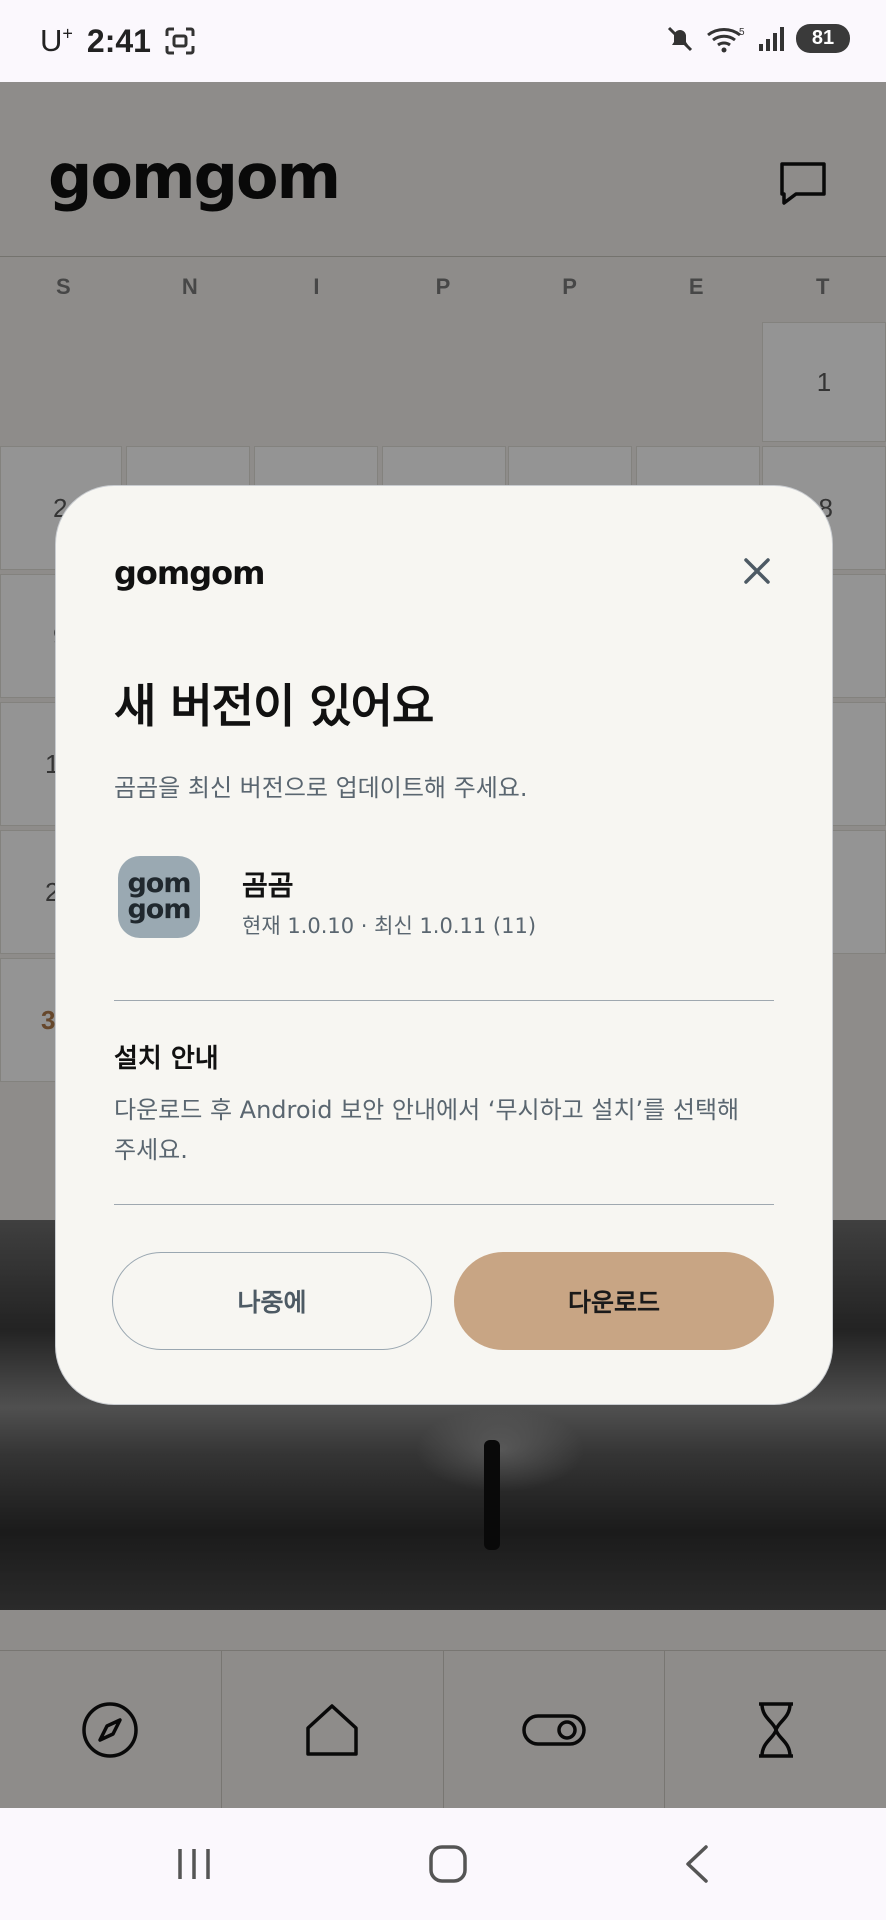 The image size is (886, 1920). What do you see at coordinates (823, 38) in the screenshot?
I see `battery-indicator: 81` at bounding box center [823, 38].